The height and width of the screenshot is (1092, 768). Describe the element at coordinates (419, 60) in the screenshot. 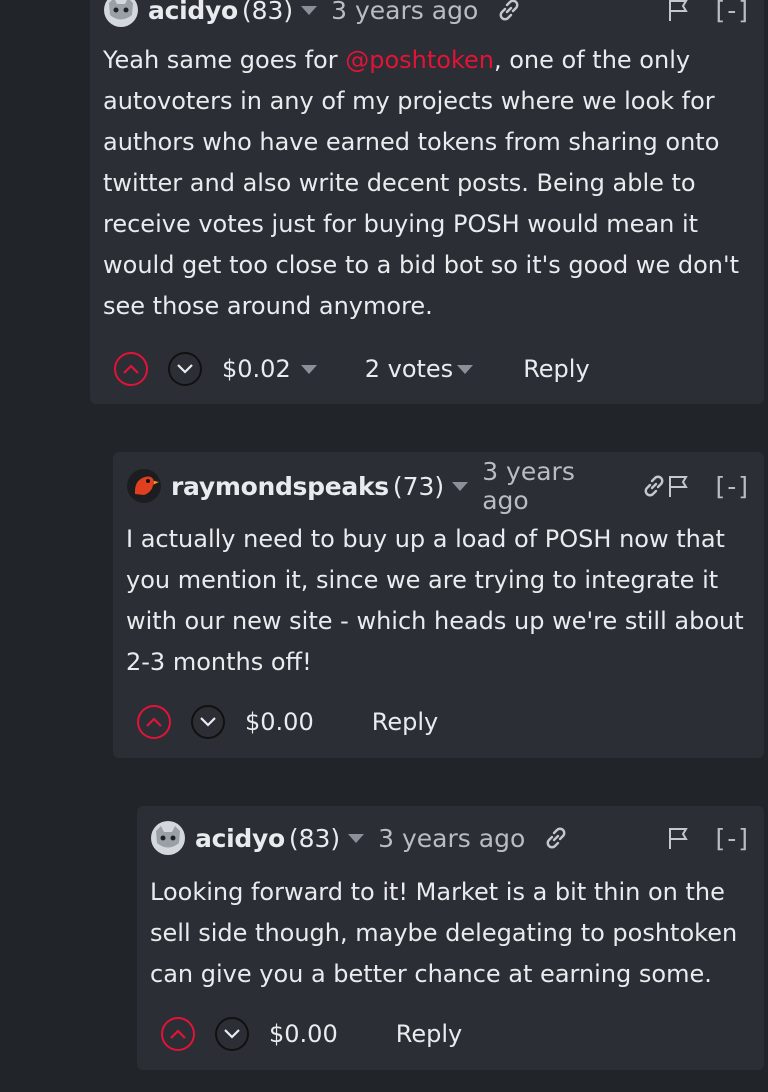

I see `user-mention-link: @poshtoken` at that location.